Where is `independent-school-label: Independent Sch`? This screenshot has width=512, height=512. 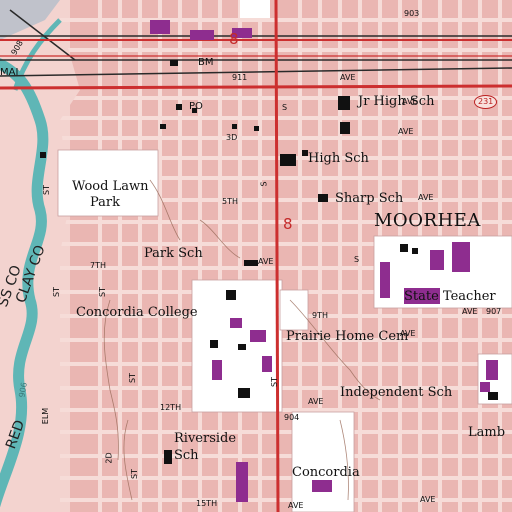 independent-school-label: Independent Sch is located at coordinates (396, 392).